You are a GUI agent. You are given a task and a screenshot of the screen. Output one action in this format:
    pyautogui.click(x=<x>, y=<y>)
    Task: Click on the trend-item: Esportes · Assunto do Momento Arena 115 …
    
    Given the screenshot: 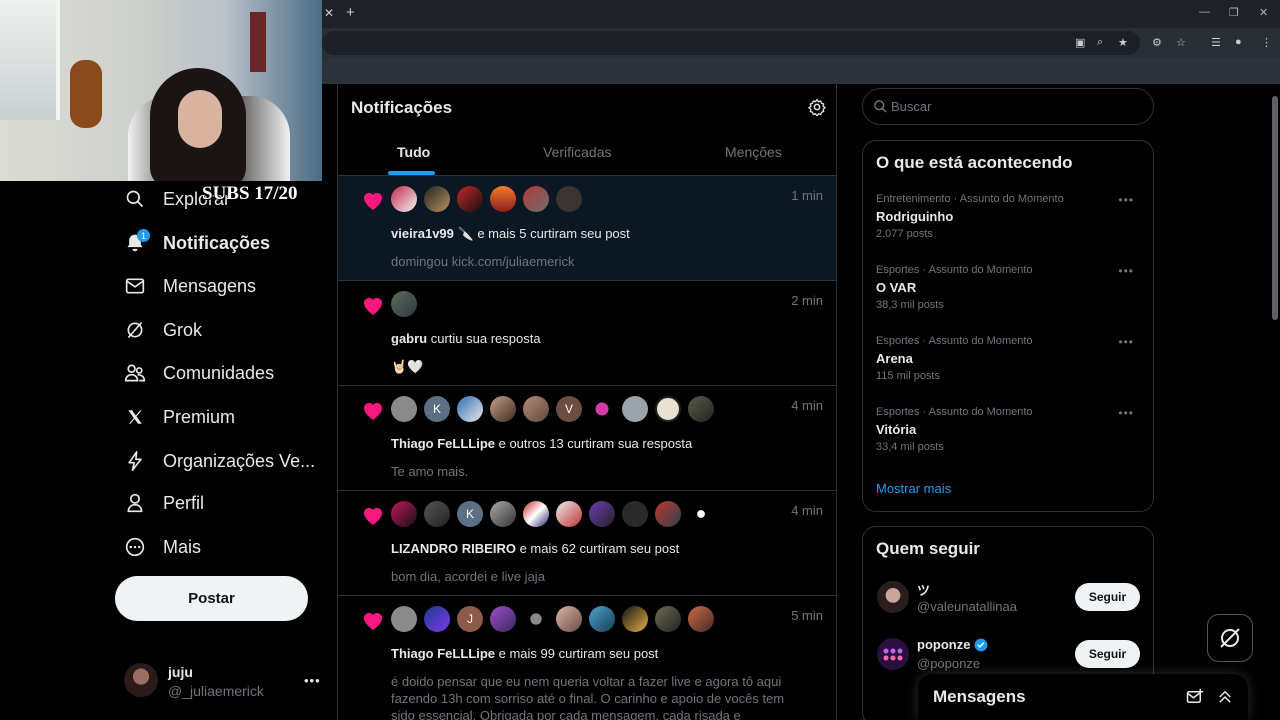 What is the action you would take?
    pyautogui.click(x=1009, y=358)
    